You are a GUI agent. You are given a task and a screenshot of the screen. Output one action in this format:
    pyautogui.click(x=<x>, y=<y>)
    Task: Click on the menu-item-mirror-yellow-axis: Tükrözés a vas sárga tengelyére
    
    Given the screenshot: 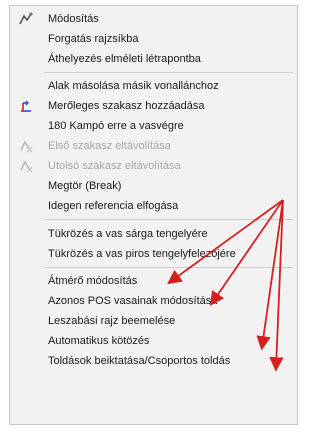 What is the action you would take?
    pyautogui.click(x=153, y=234)
    